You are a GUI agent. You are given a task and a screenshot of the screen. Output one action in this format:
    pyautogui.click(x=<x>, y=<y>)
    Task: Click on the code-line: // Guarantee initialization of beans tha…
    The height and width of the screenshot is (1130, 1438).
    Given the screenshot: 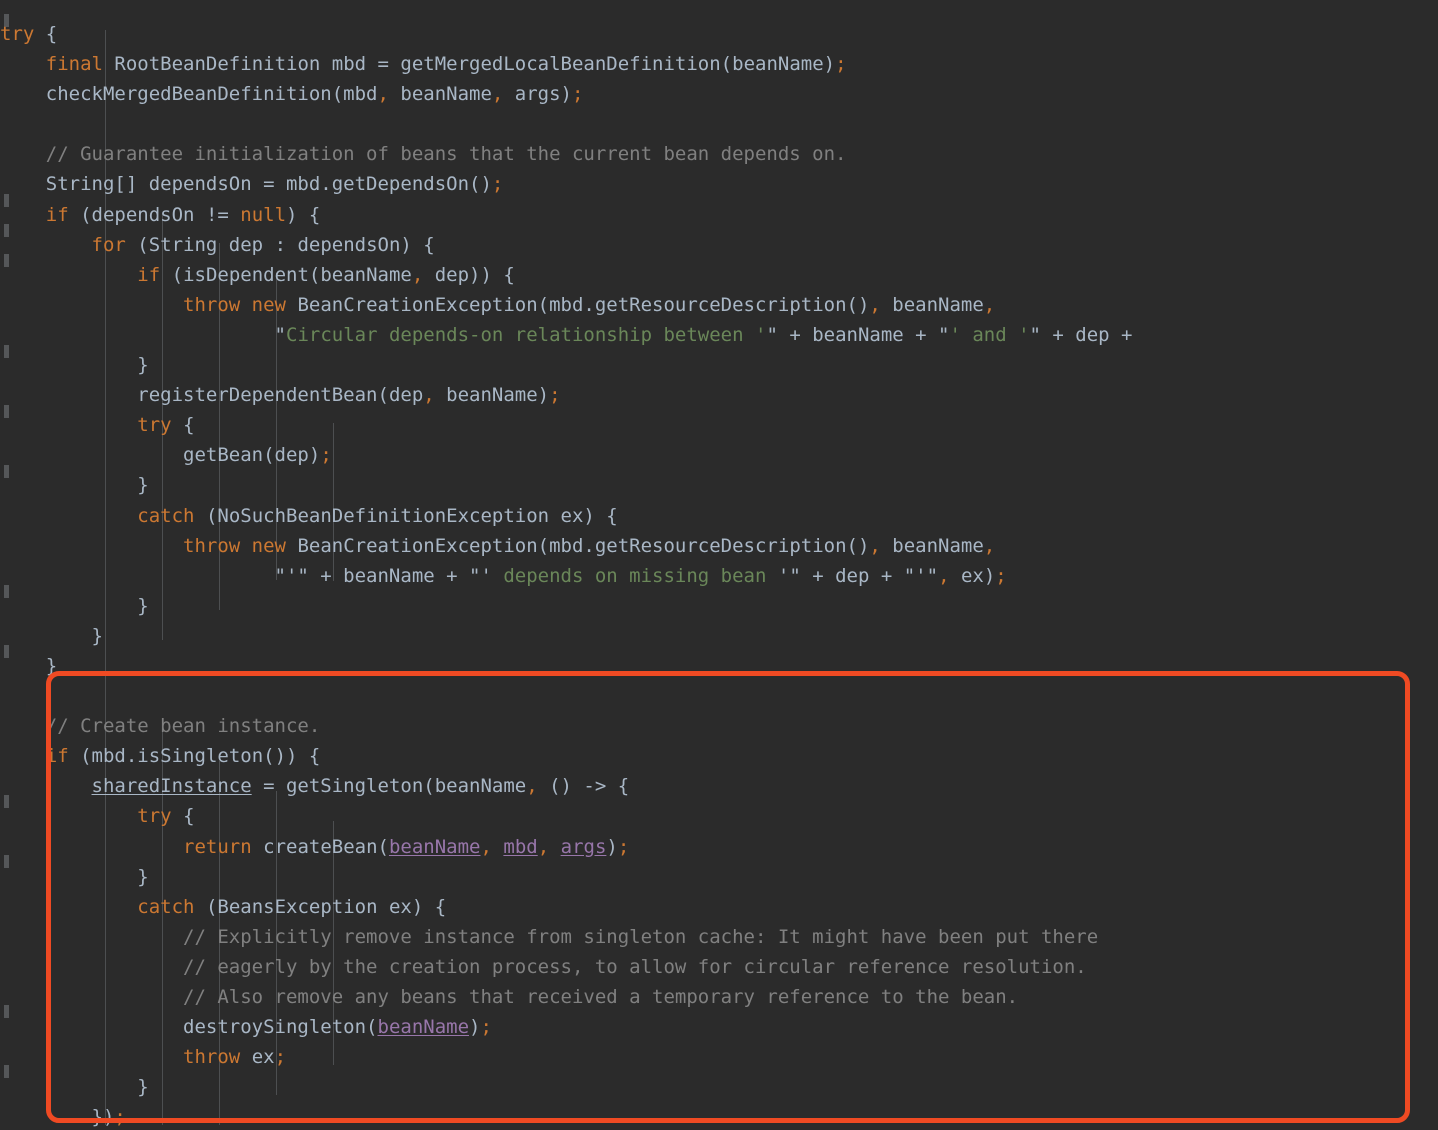 What is the action you would take?
    pyautogui.click(x=719, y=154)
    